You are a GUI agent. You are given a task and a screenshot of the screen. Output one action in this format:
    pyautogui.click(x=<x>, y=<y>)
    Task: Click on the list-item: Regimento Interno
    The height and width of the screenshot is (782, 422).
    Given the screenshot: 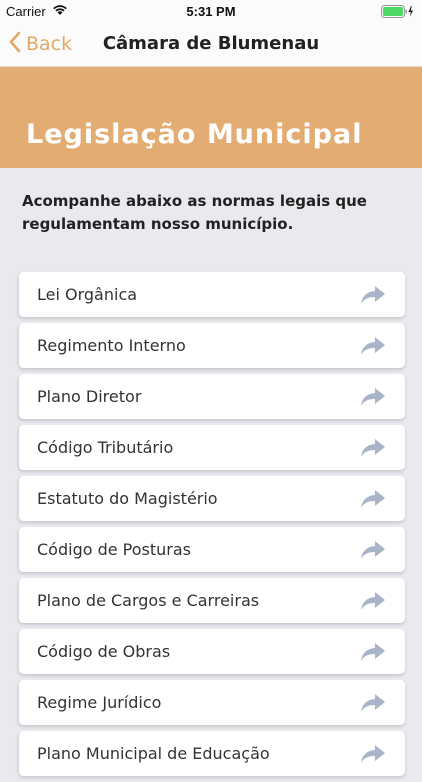 What is the action you would take?
    pyautogui.click(x=211, y=345)
    